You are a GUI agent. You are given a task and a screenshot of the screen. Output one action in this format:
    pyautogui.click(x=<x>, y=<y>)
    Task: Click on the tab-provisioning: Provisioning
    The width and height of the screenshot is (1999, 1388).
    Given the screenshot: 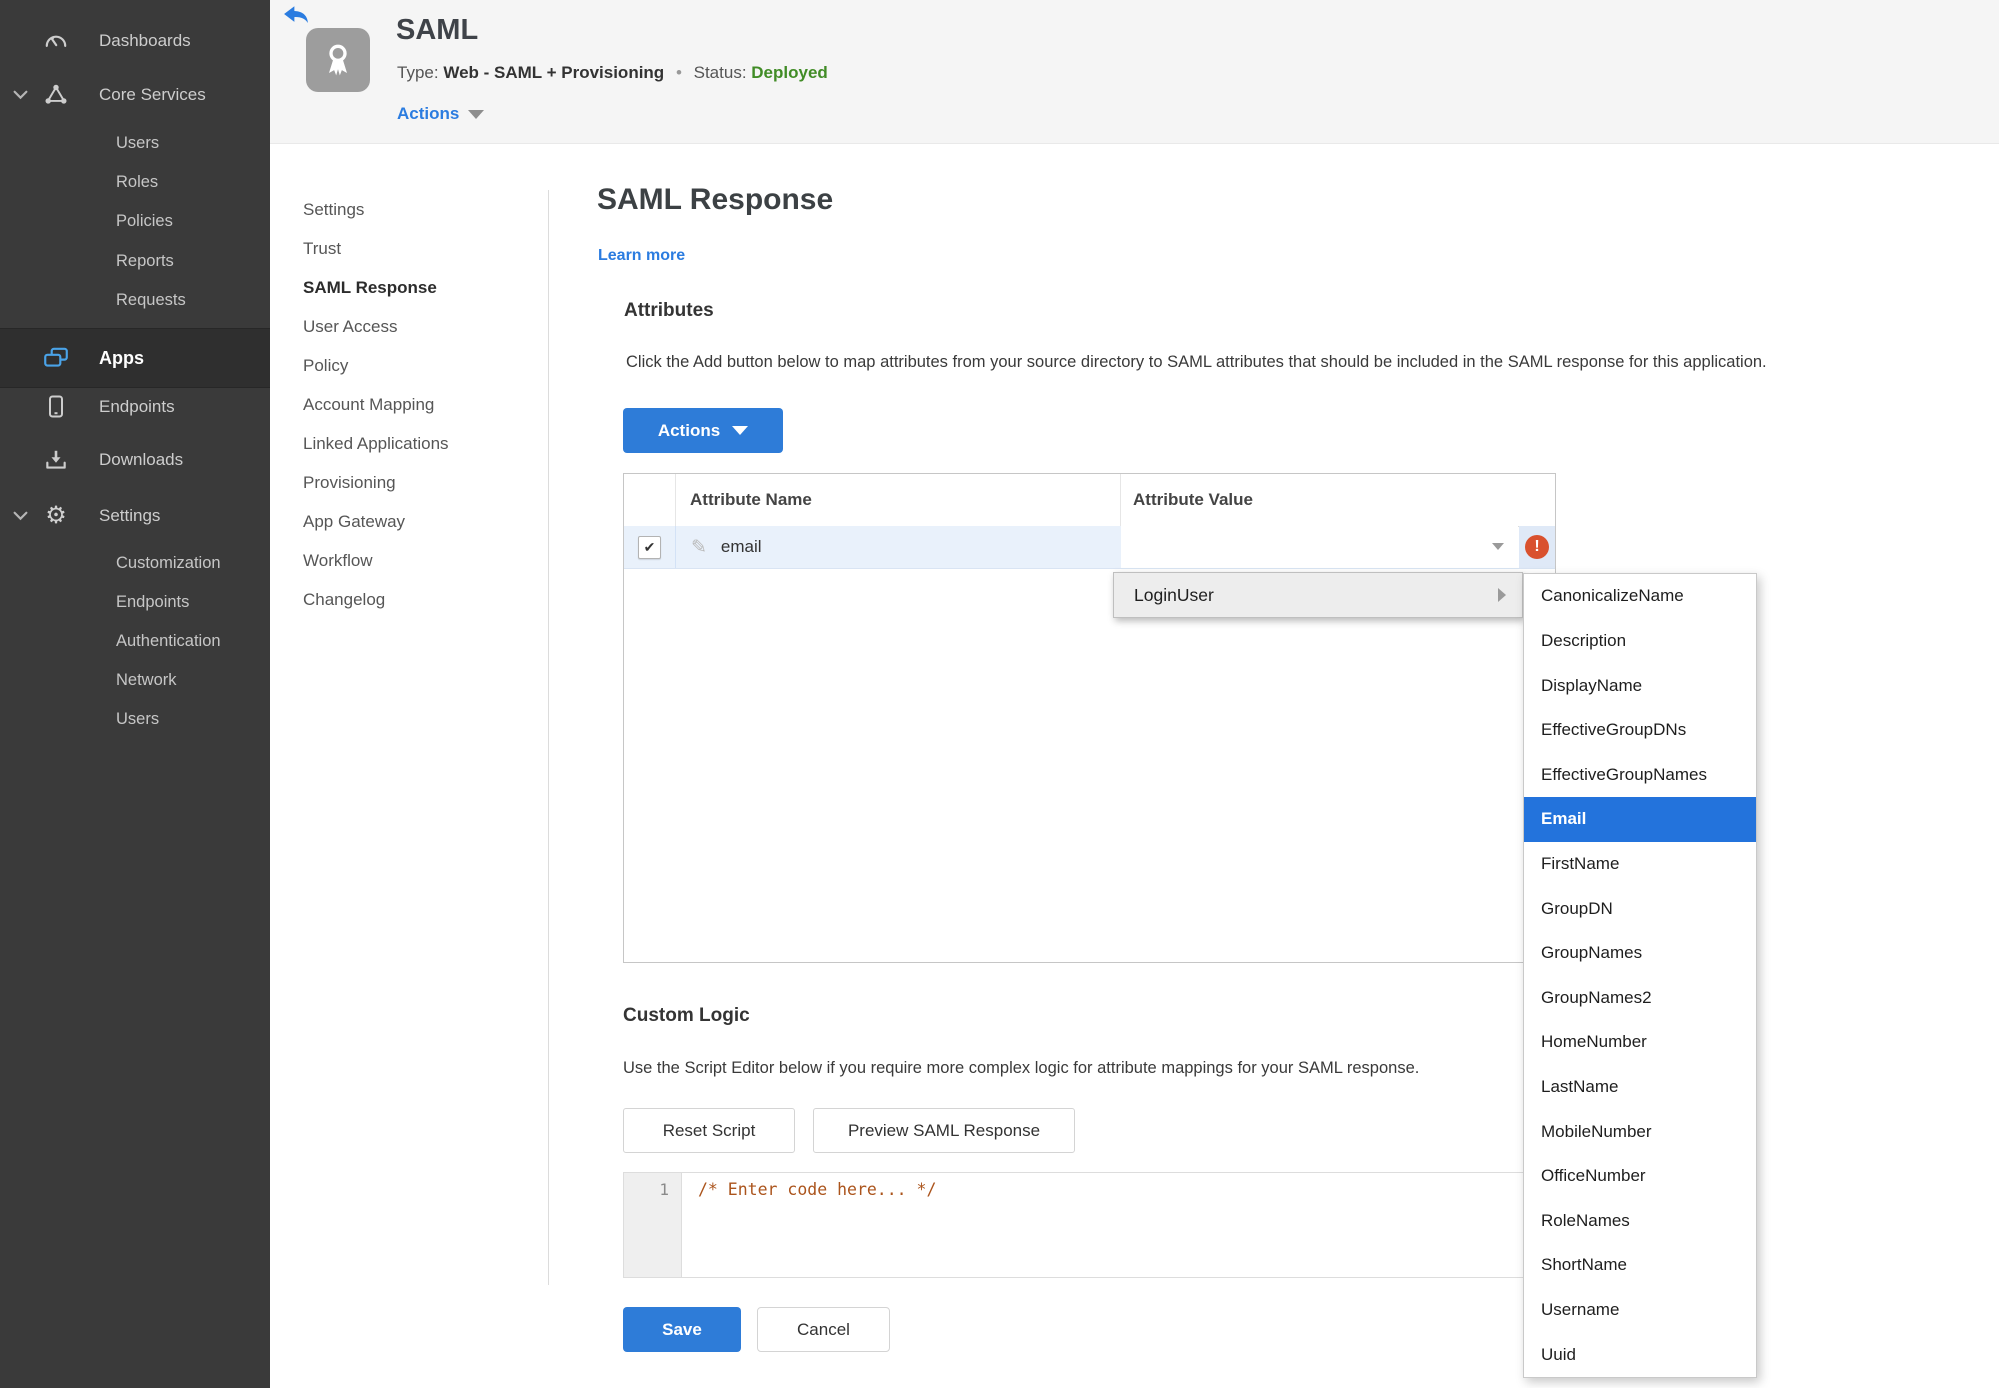 What is the action you would take?
    pyautogui.click(x=409, y=482)
    